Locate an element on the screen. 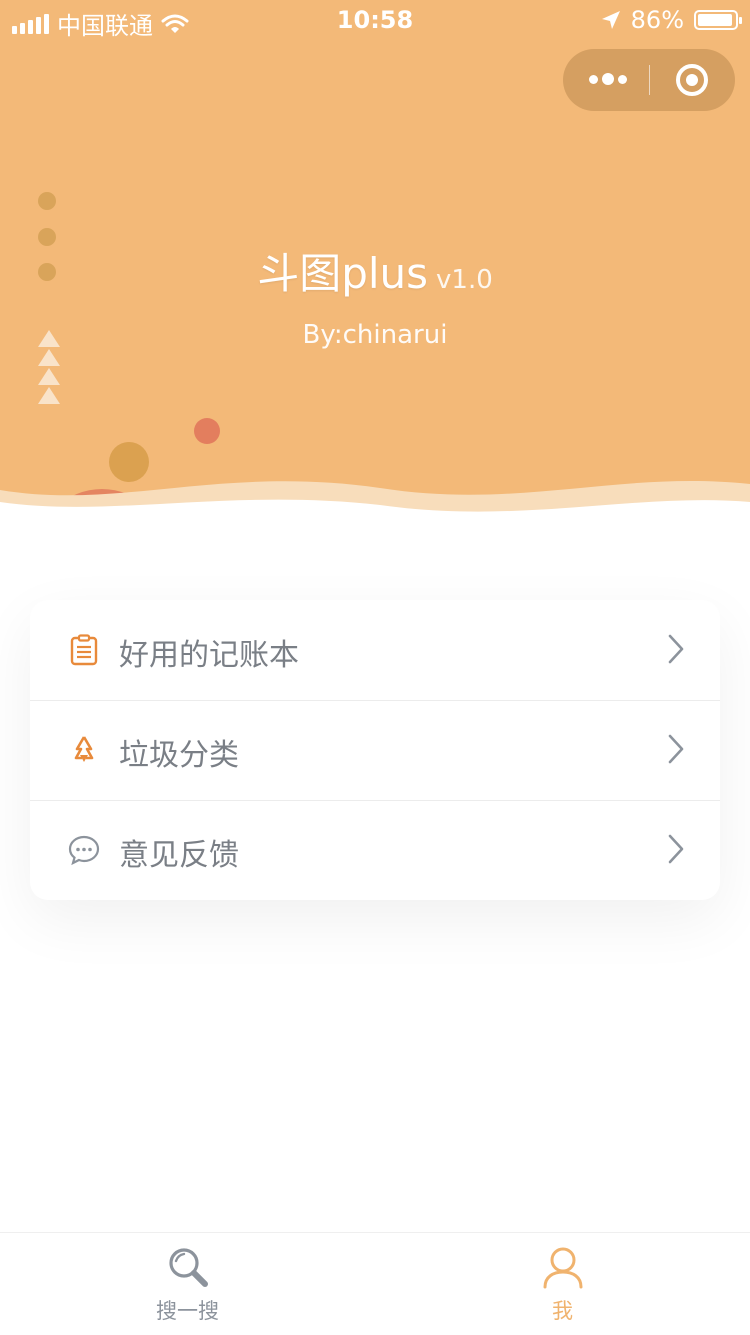 This screenshot has height=1335, width=750. clipboard-icon is located at coordinates (84, 650).